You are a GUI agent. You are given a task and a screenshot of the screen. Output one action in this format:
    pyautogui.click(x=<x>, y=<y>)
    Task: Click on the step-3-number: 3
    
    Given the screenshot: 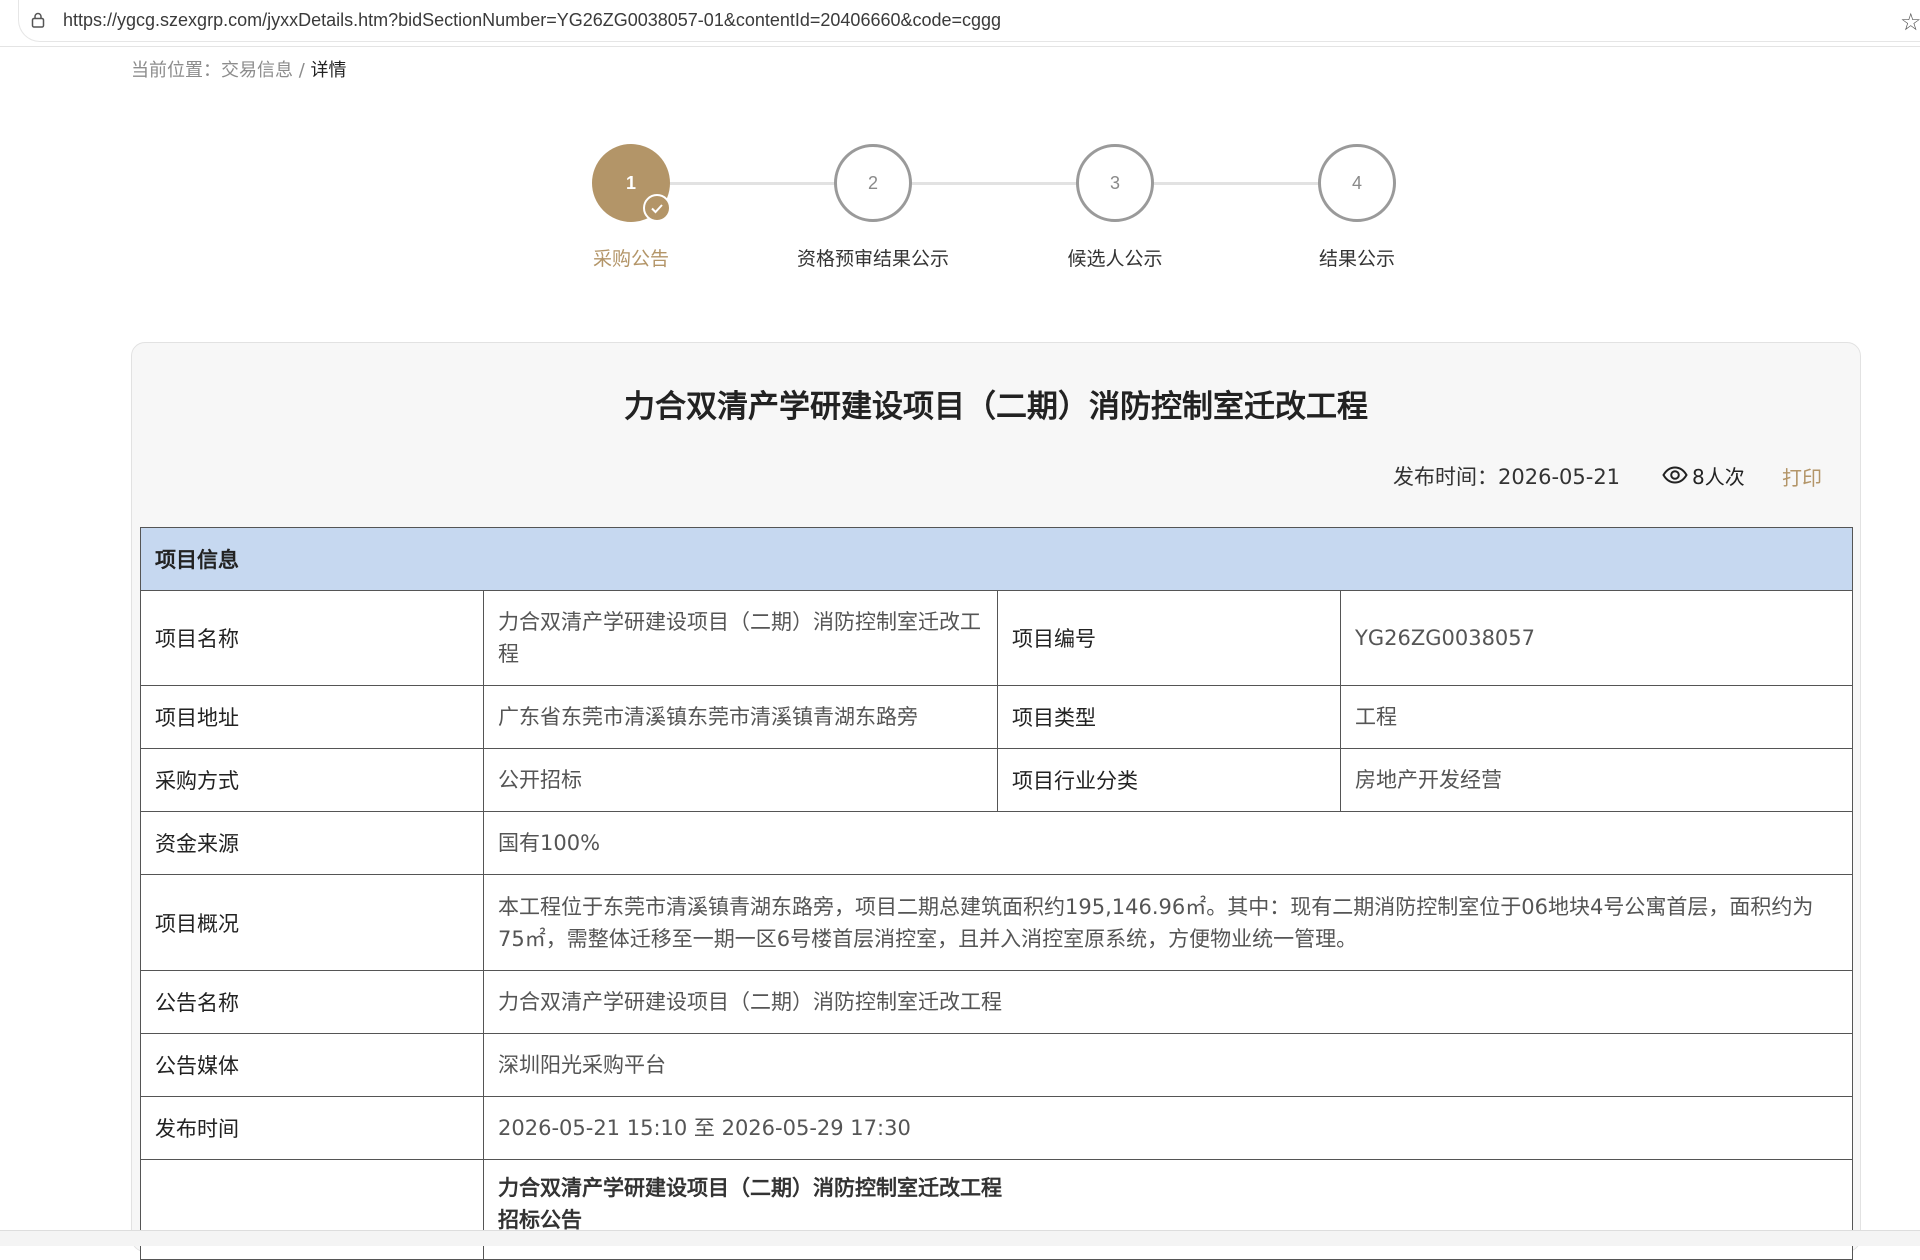 What is the action you would take?
    pyautogui.click(x=1114, y=182)
    